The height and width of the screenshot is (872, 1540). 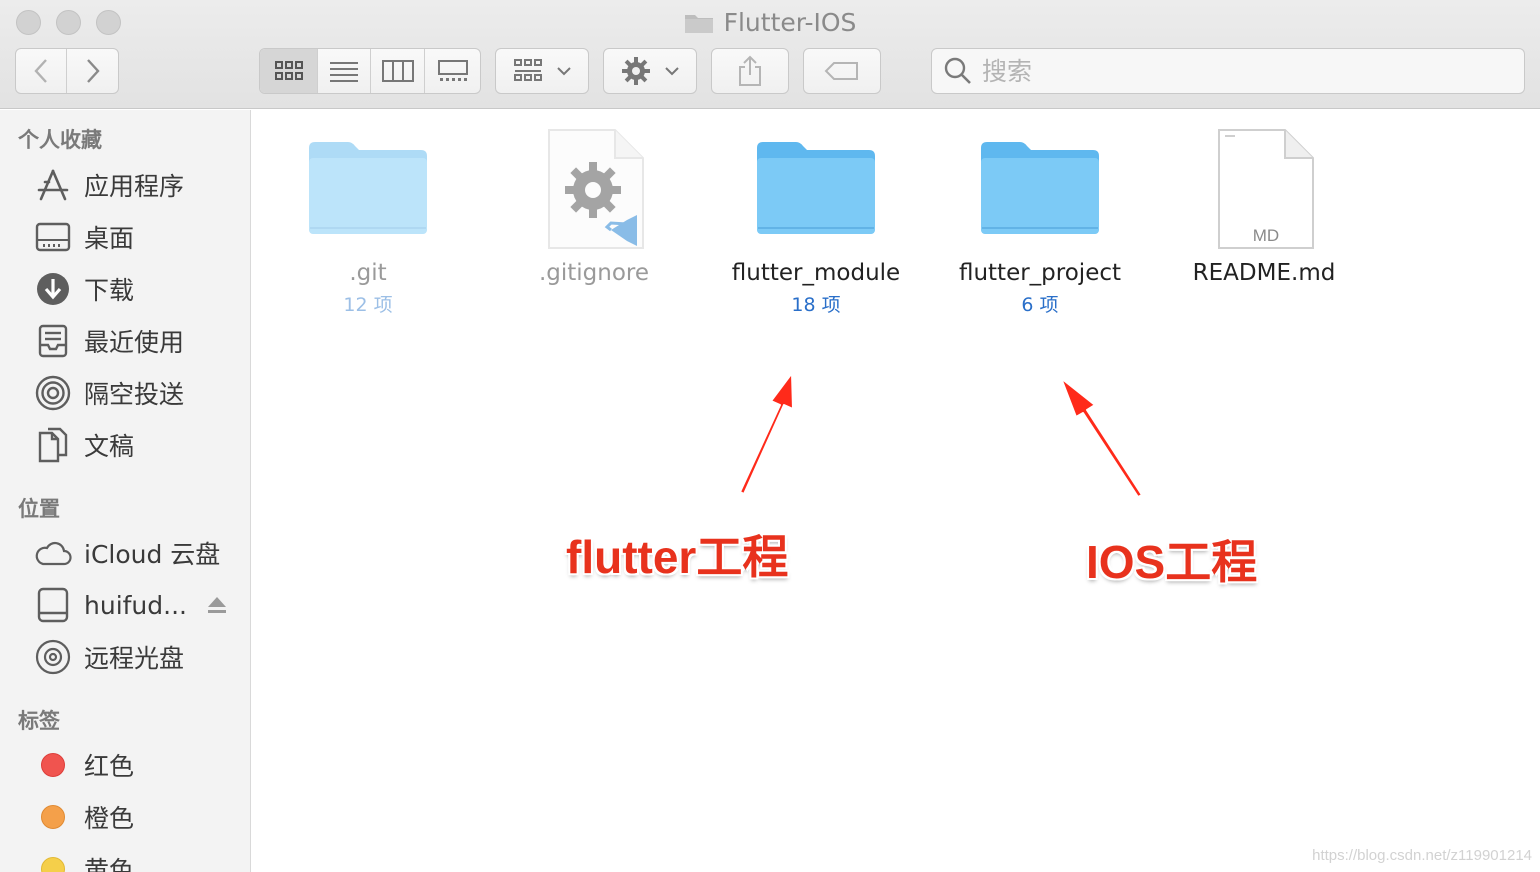 I want to click on sidebar-item-desktop: 桌面, so click(x=84, y=237).